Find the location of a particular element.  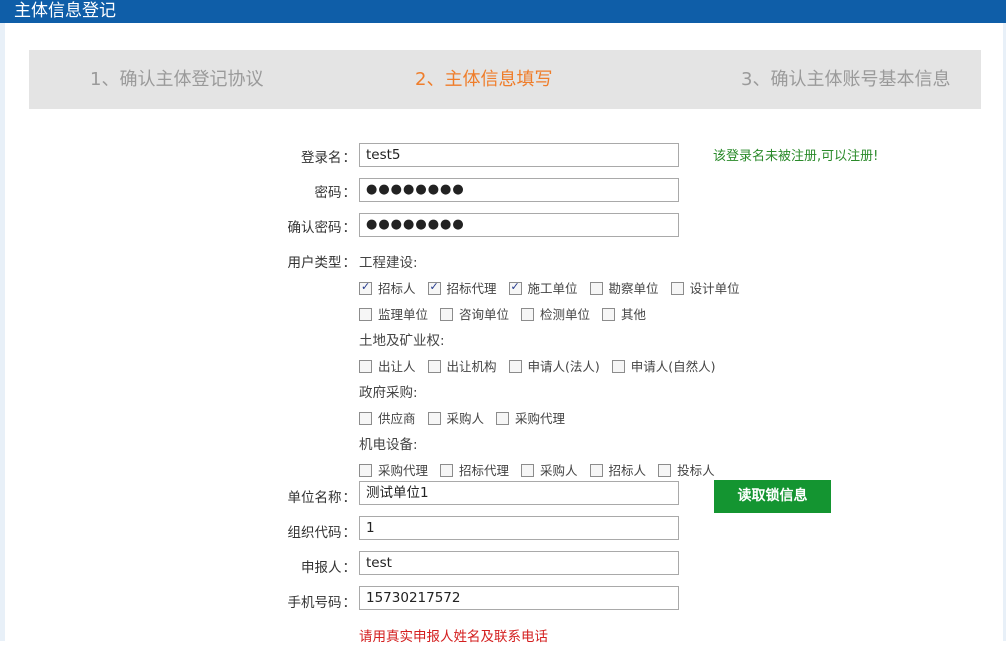

password-label: 密码： is located at coordinates (335, 193).